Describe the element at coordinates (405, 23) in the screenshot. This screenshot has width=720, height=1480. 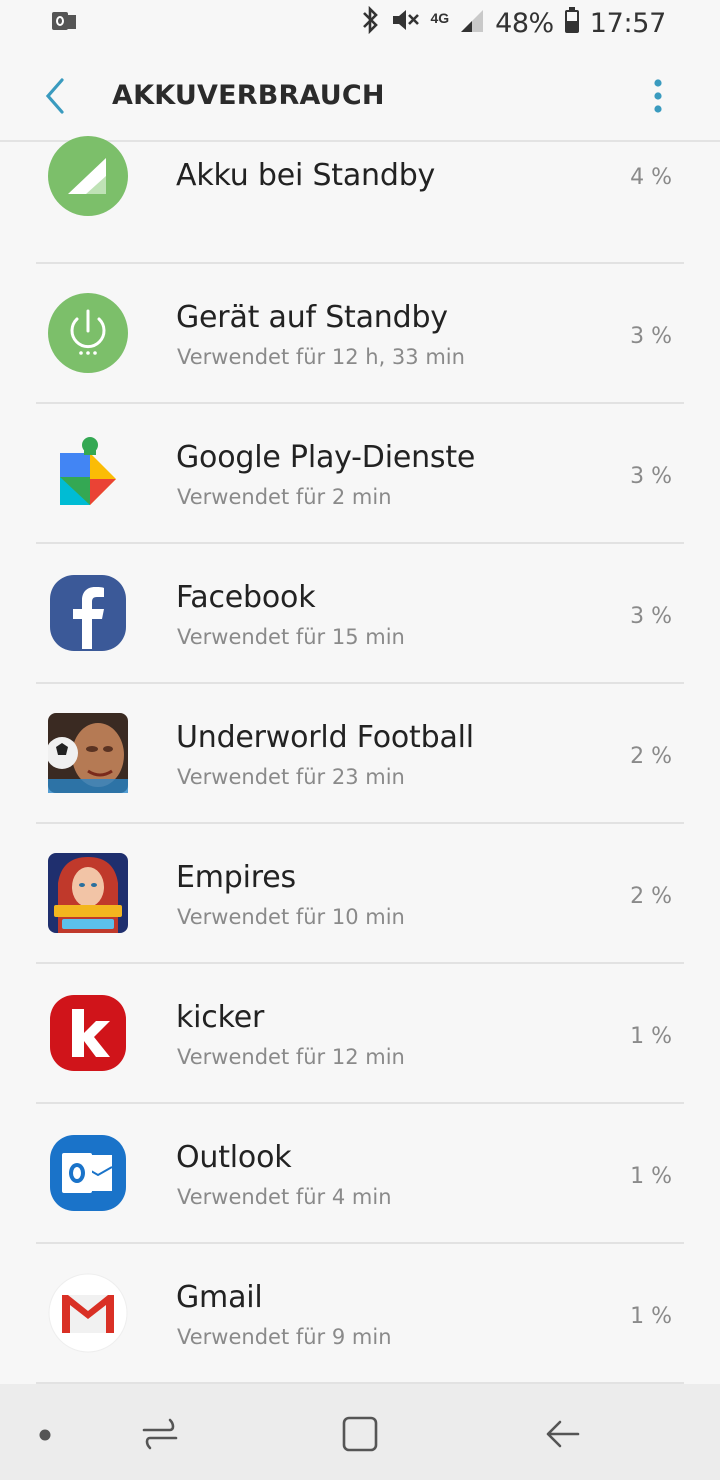
I see `mute-icon` at that location.